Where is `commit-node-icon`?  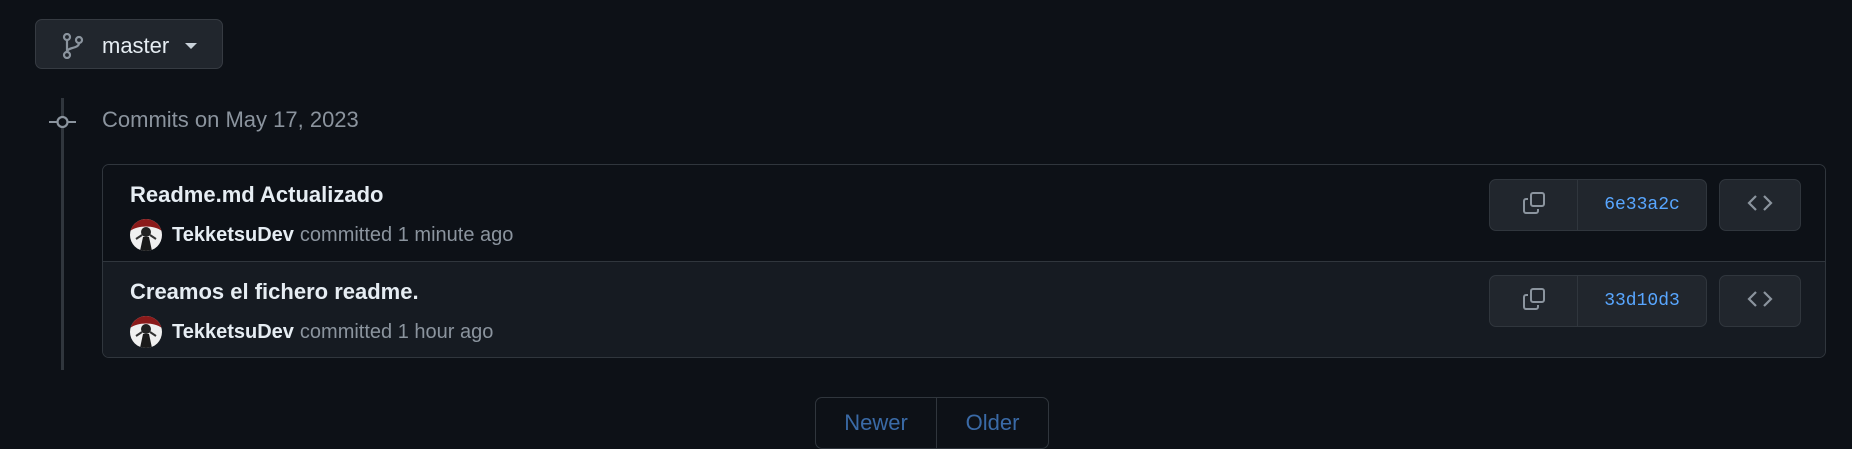
commit-node-icon is located at coordinates (62, 122).